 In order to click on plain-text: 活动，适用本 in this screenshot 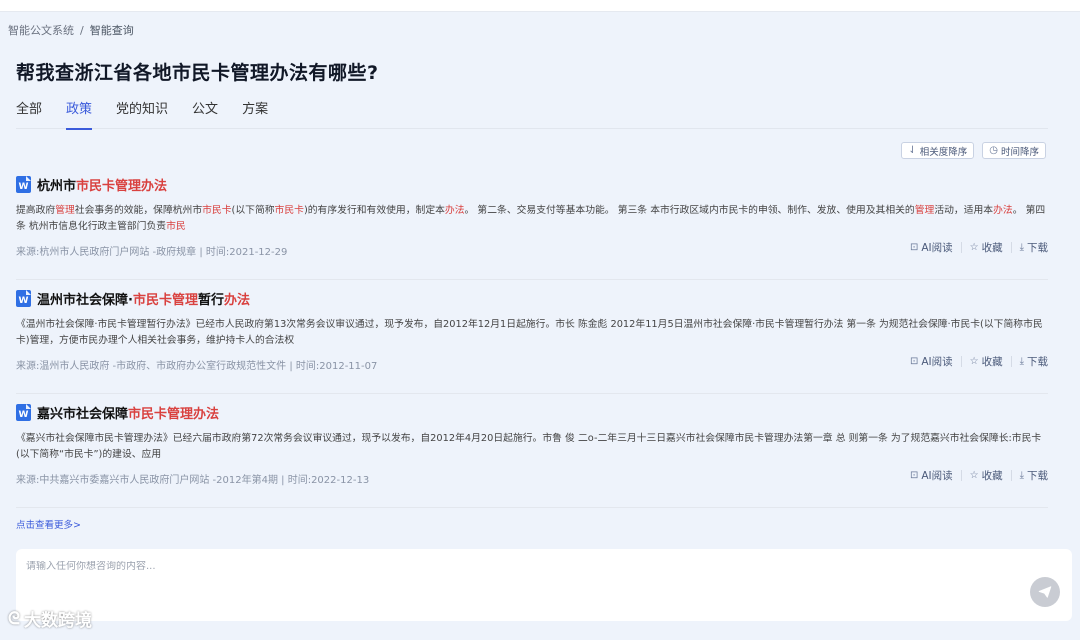, I will do `click(964, 210)`.